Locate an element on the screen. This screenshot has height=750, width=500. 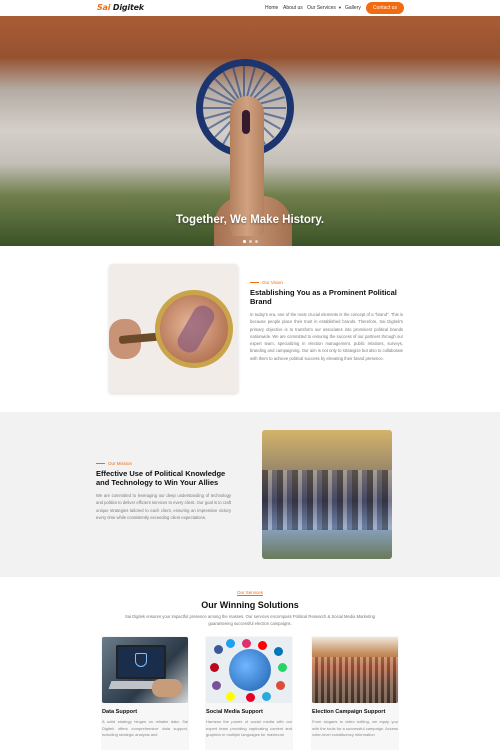
services-eyebrow: Our Services is located at coordinates (250, 593).